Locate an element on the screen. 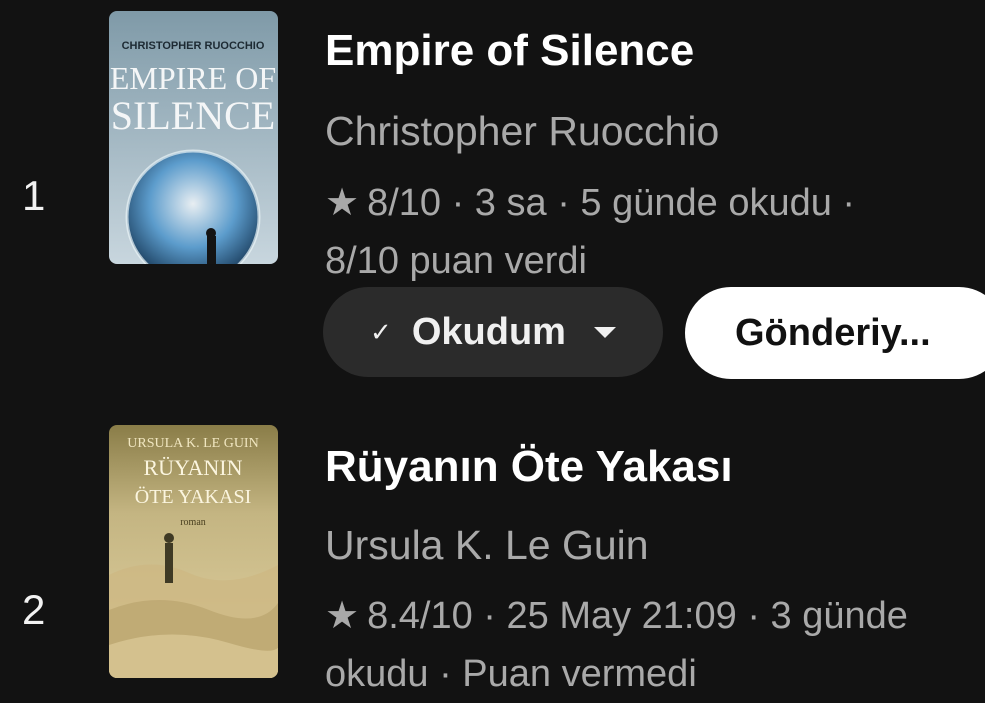  caret-down-icon is located at coordinates (604, 332).